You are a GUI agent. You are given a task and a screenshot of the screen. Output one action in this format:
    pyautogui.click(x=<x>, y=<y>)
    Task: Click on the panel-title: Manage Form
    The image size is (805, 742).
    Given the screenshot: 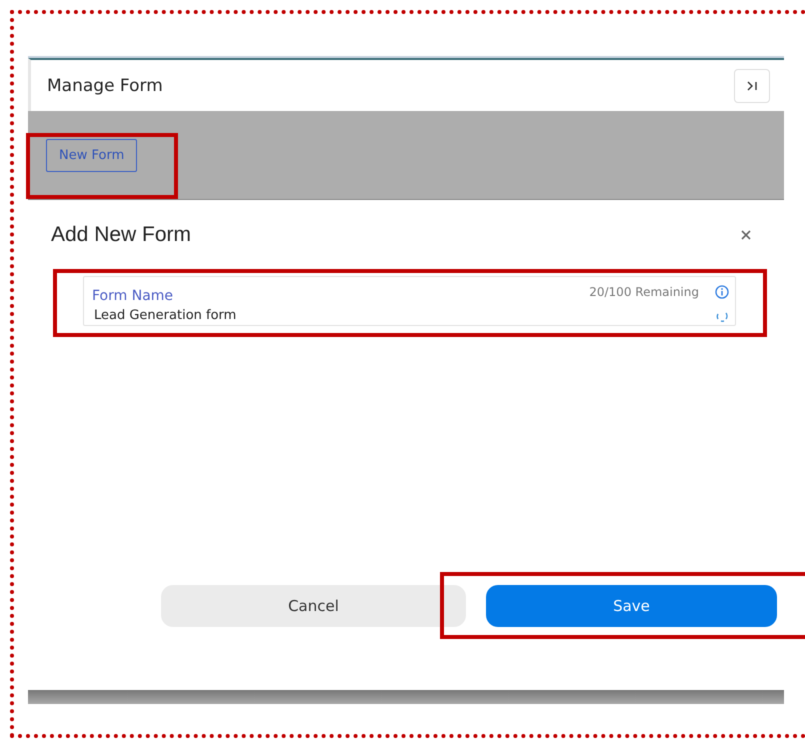 What is the action you would take?
    pyautogui.click(x=105, y=86)
    